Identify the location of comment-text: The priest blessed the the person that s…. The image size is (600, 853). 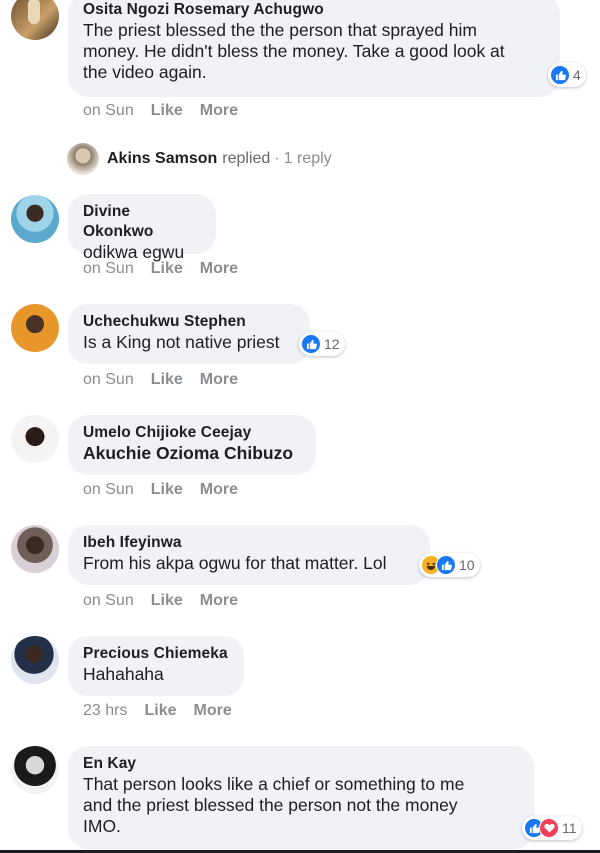
(294, 51).